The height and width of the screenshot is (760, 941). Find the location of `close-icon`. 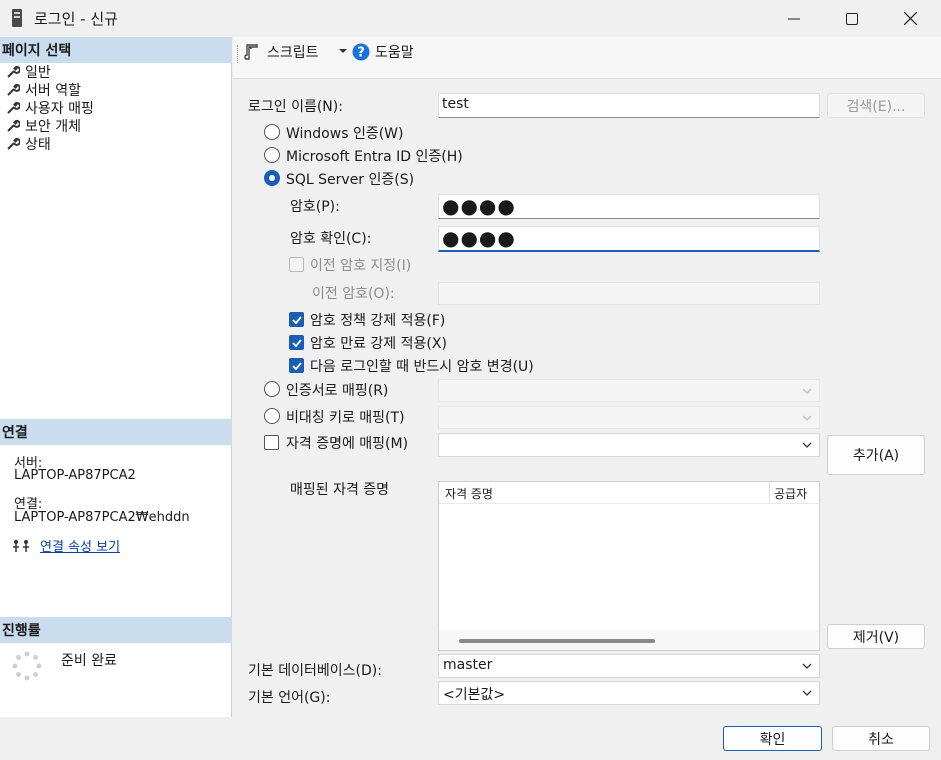

close-icon is located at coordinates (910, 18).